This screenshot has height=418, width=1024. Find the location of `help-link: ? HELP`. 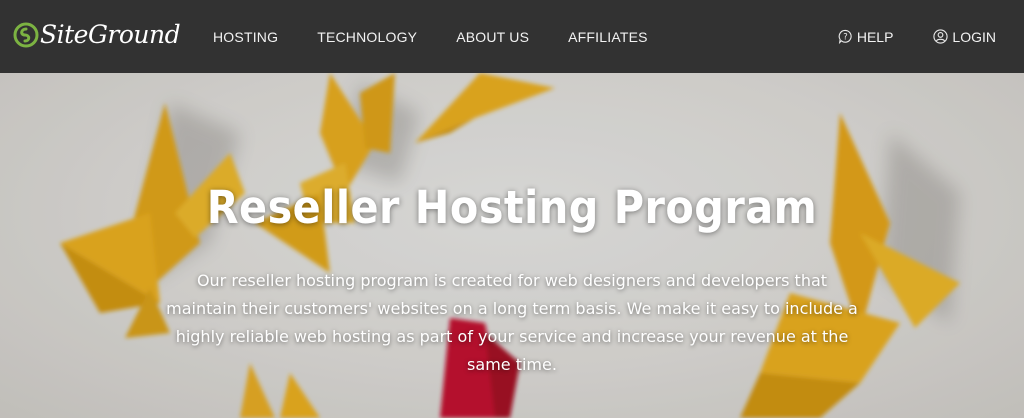

help-link: ? HELP is located at coordinates (866, 36).